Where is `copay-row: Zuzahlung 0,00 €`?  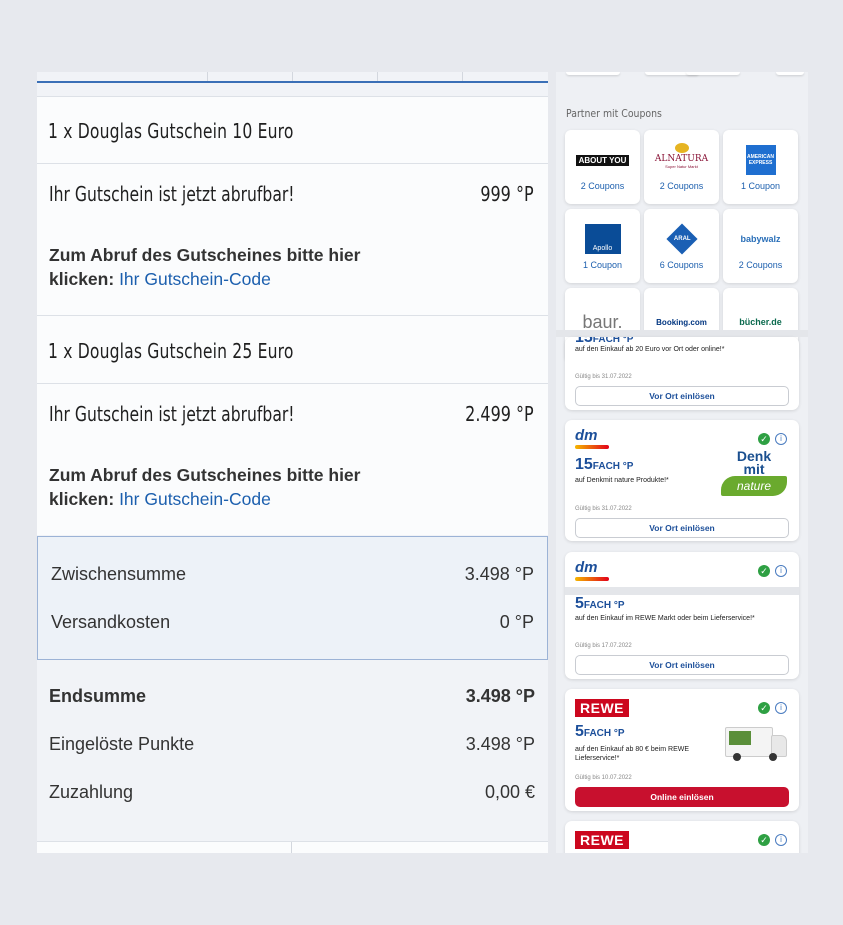 copay-row: Zuzahlung 0,00 € is located at coordinates (292, 792).